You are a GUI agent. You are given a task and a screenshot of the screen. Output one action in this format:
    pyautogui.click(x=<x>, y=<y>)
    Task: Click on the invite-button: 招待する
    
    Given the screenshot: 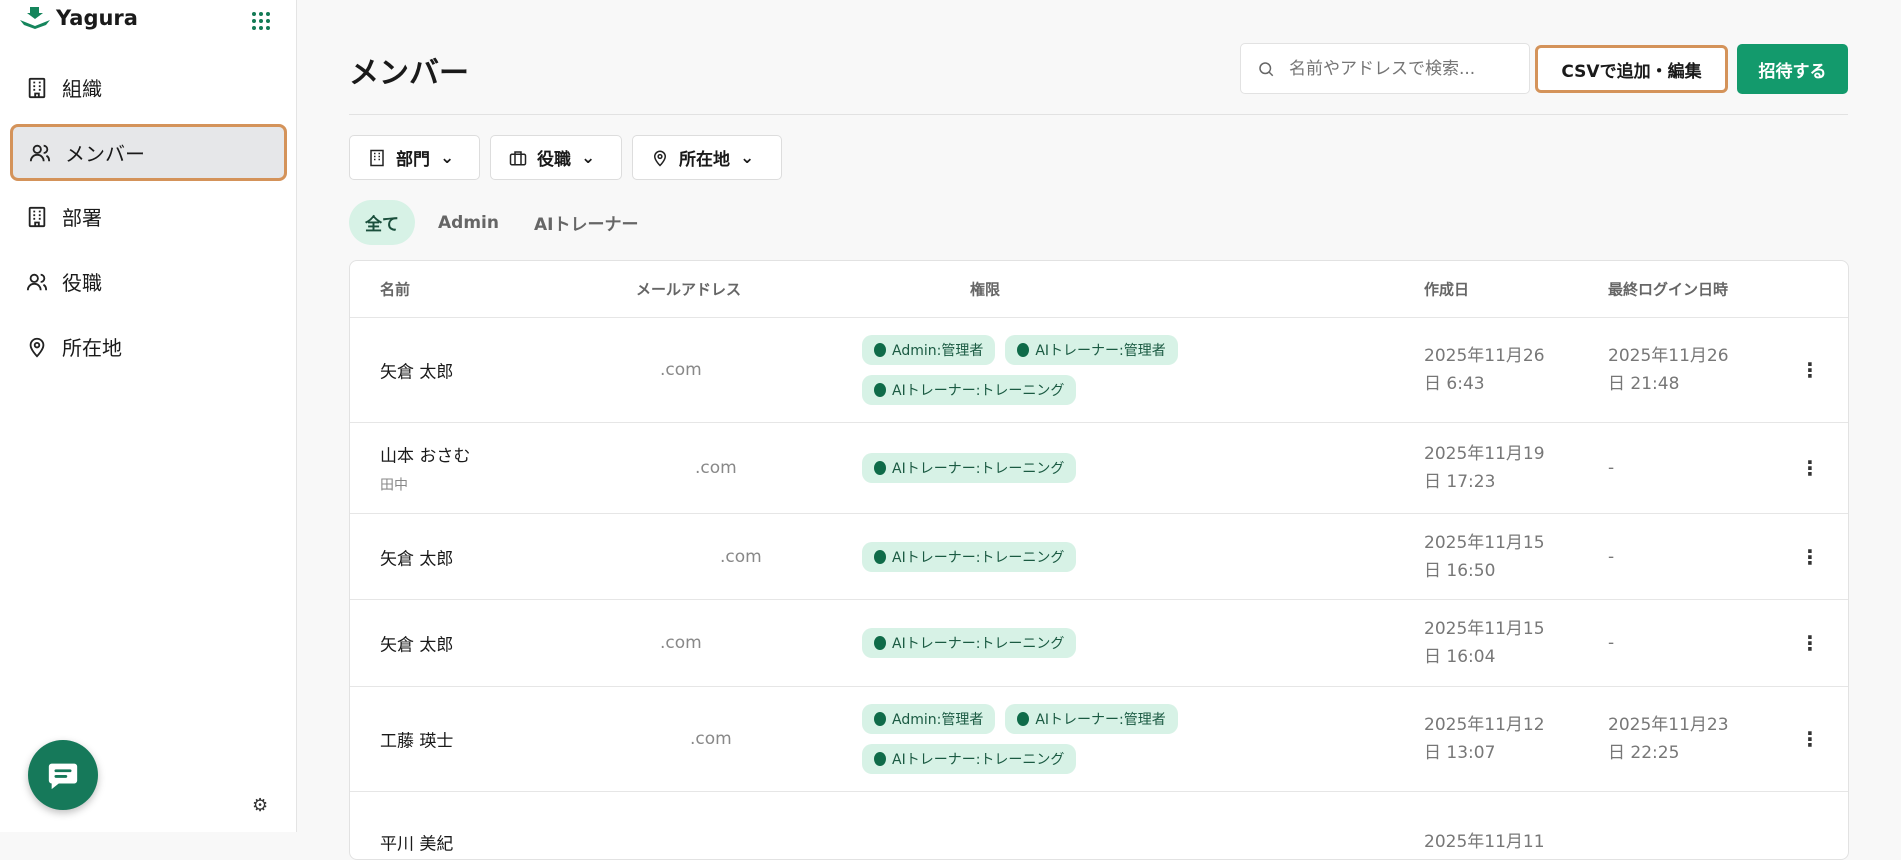 What is the action you would take?
    pyautogui.click(x=1792, y=69)
    